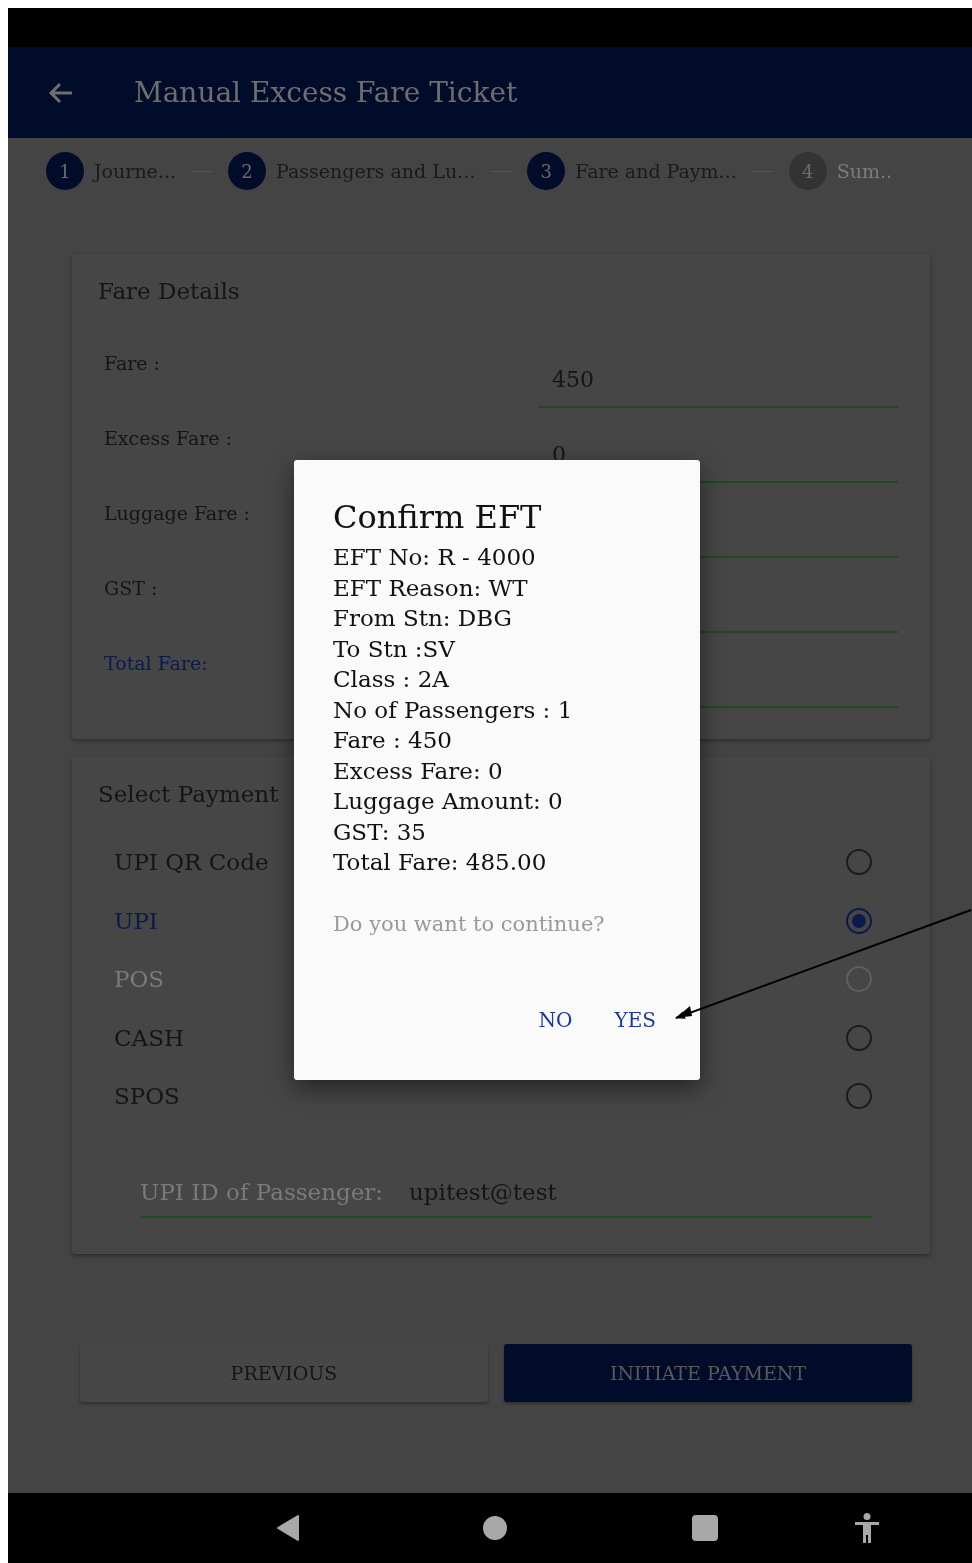 The image size is (972, 1563). What do you see at coordinates (435, 557) in the screenshot?
I see `detail-line: EFT No: R - 4000` at bounding box center [435, 557].